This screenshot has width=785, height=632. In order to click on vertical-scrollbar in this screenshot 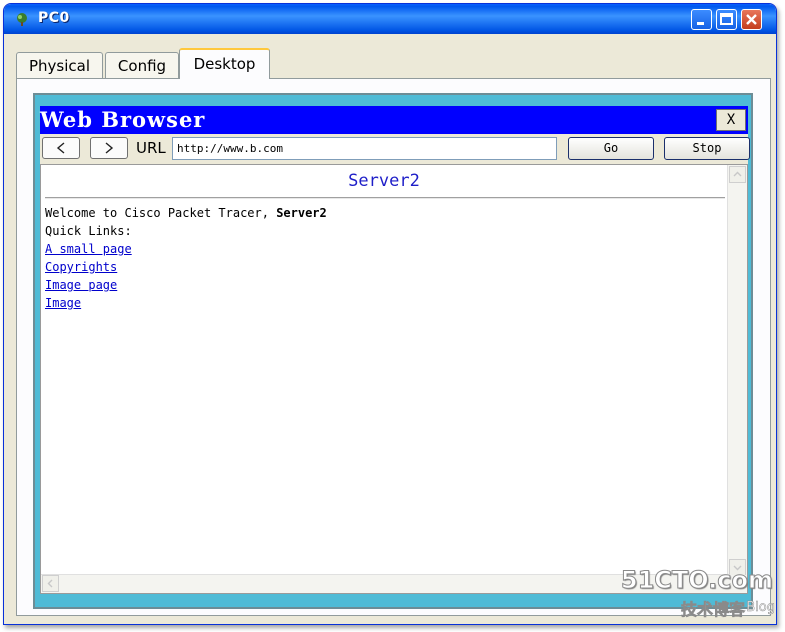, I will do `click(737, 371)`.